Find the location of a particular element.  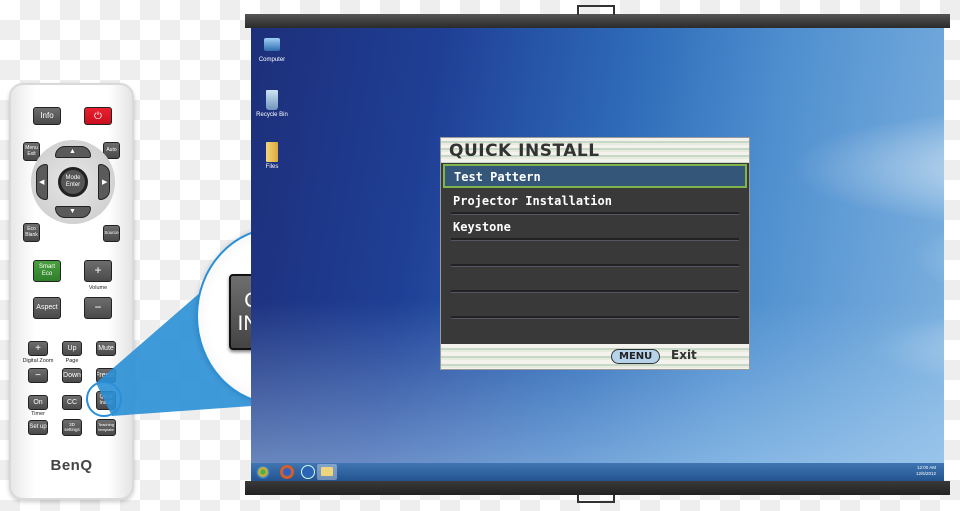

page-down-button: Down is located at coordinates (72, 375).